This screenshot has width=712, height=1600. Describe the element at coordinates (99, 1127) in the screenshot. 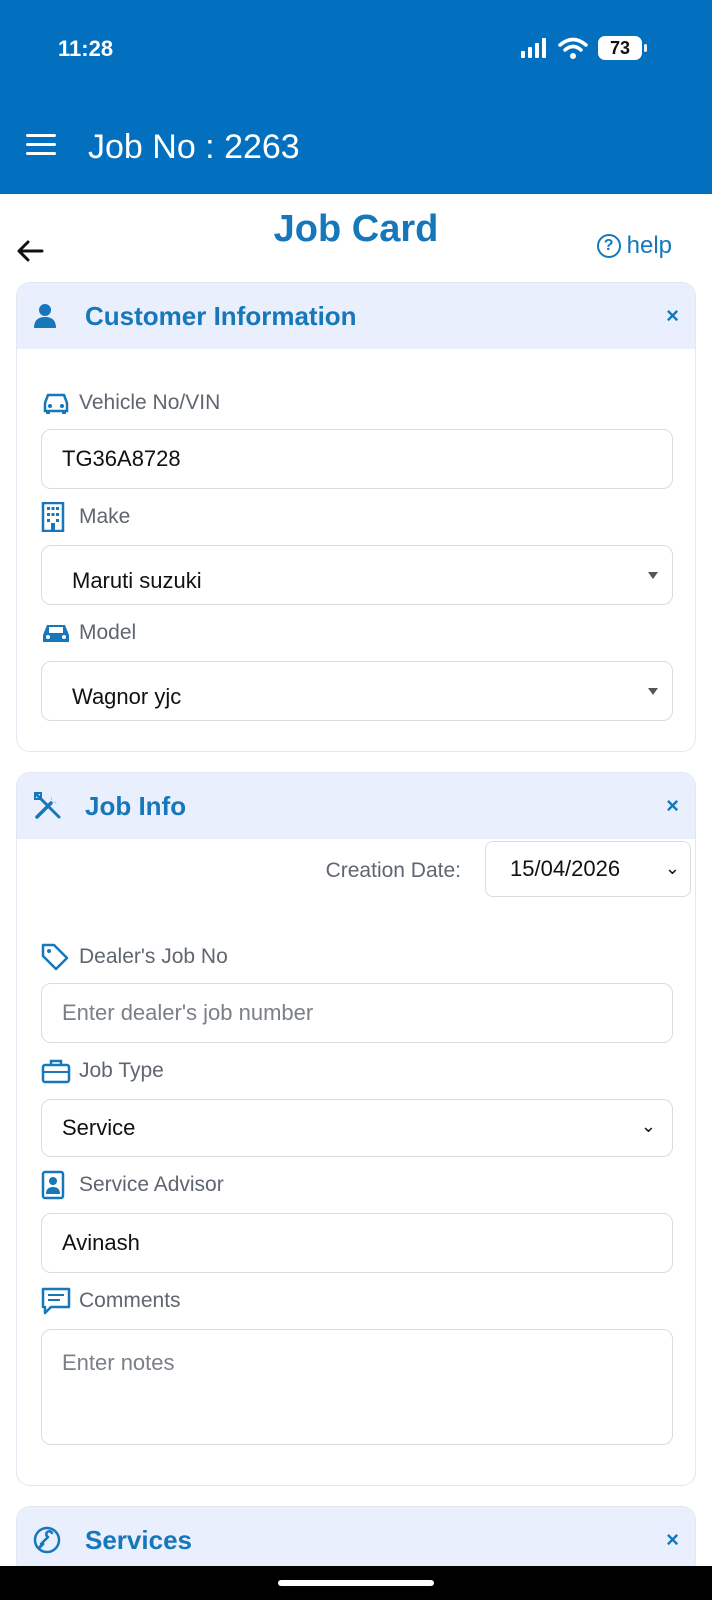

I see `job-type-value: Service` at that location.